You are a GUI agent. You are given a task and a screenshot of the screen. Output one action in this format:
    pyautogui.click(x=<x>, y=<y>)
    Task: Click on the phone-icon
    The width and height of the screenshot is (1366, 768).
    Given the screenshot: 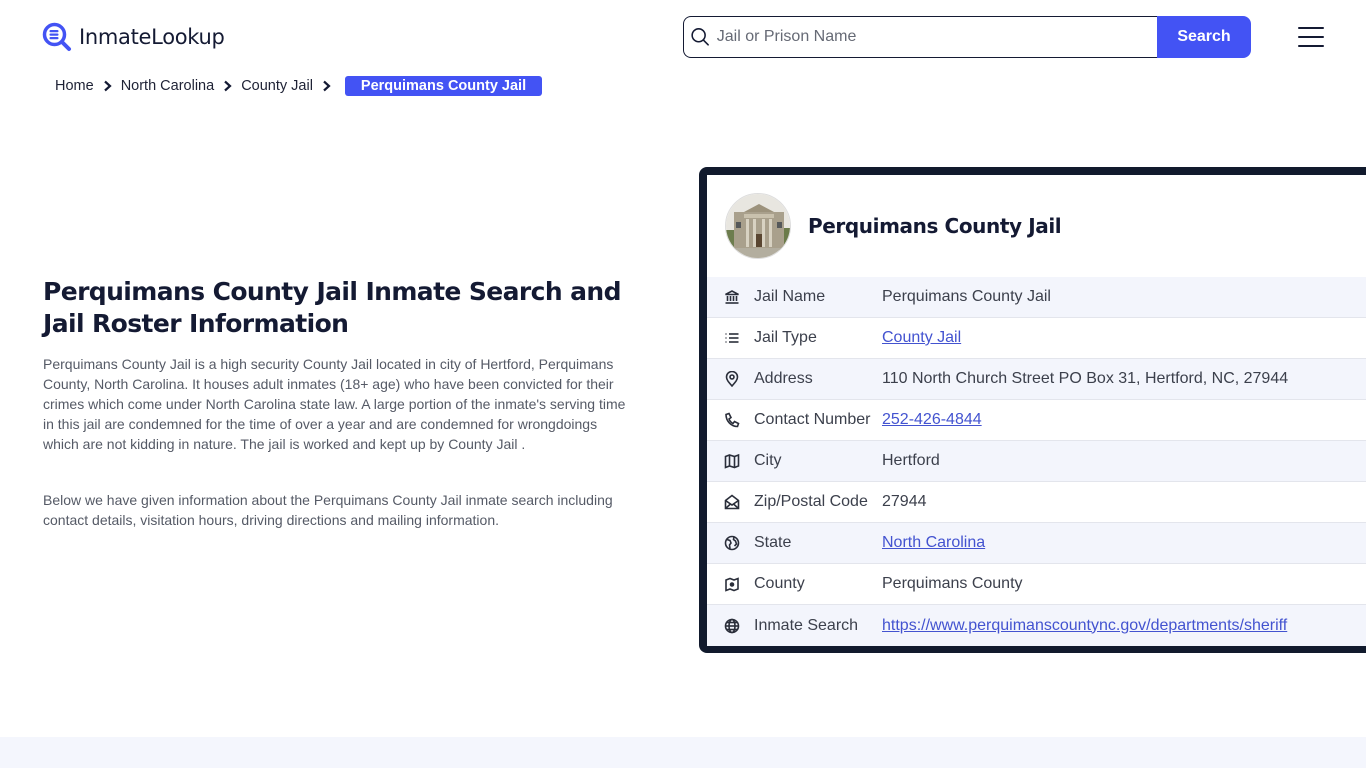 What is the action you would take?
    pyautogui.click(x=730, y=420)
    